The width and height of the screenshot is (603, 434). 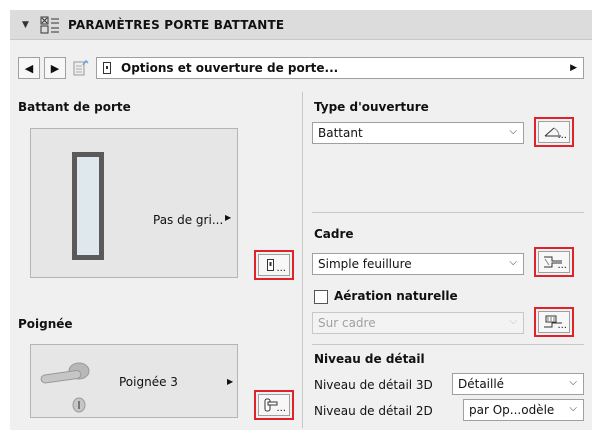 What do you see at coordinates (371, 107) in the screenshot?
I see `opening-type-label: Type d'ouverture` at bounding box center [371, 107].